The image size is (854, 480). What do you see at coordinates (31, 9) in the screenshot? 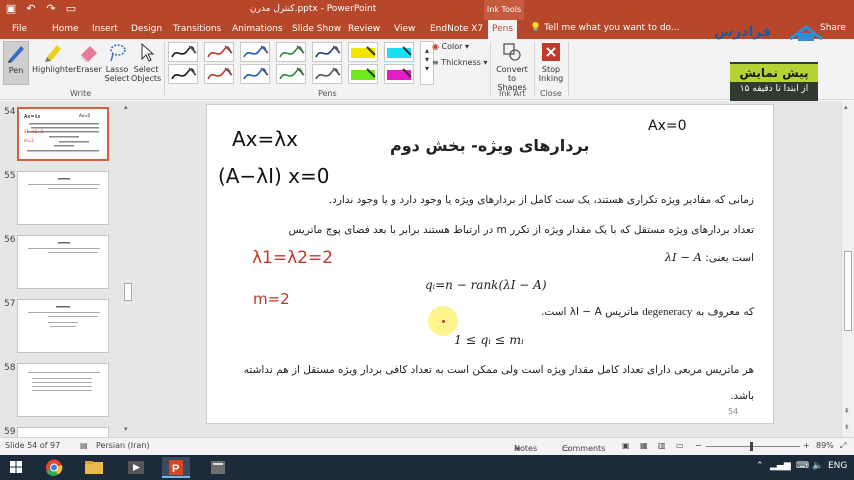
I see `undo-icon: ↶` at bounding box center [31, 9].